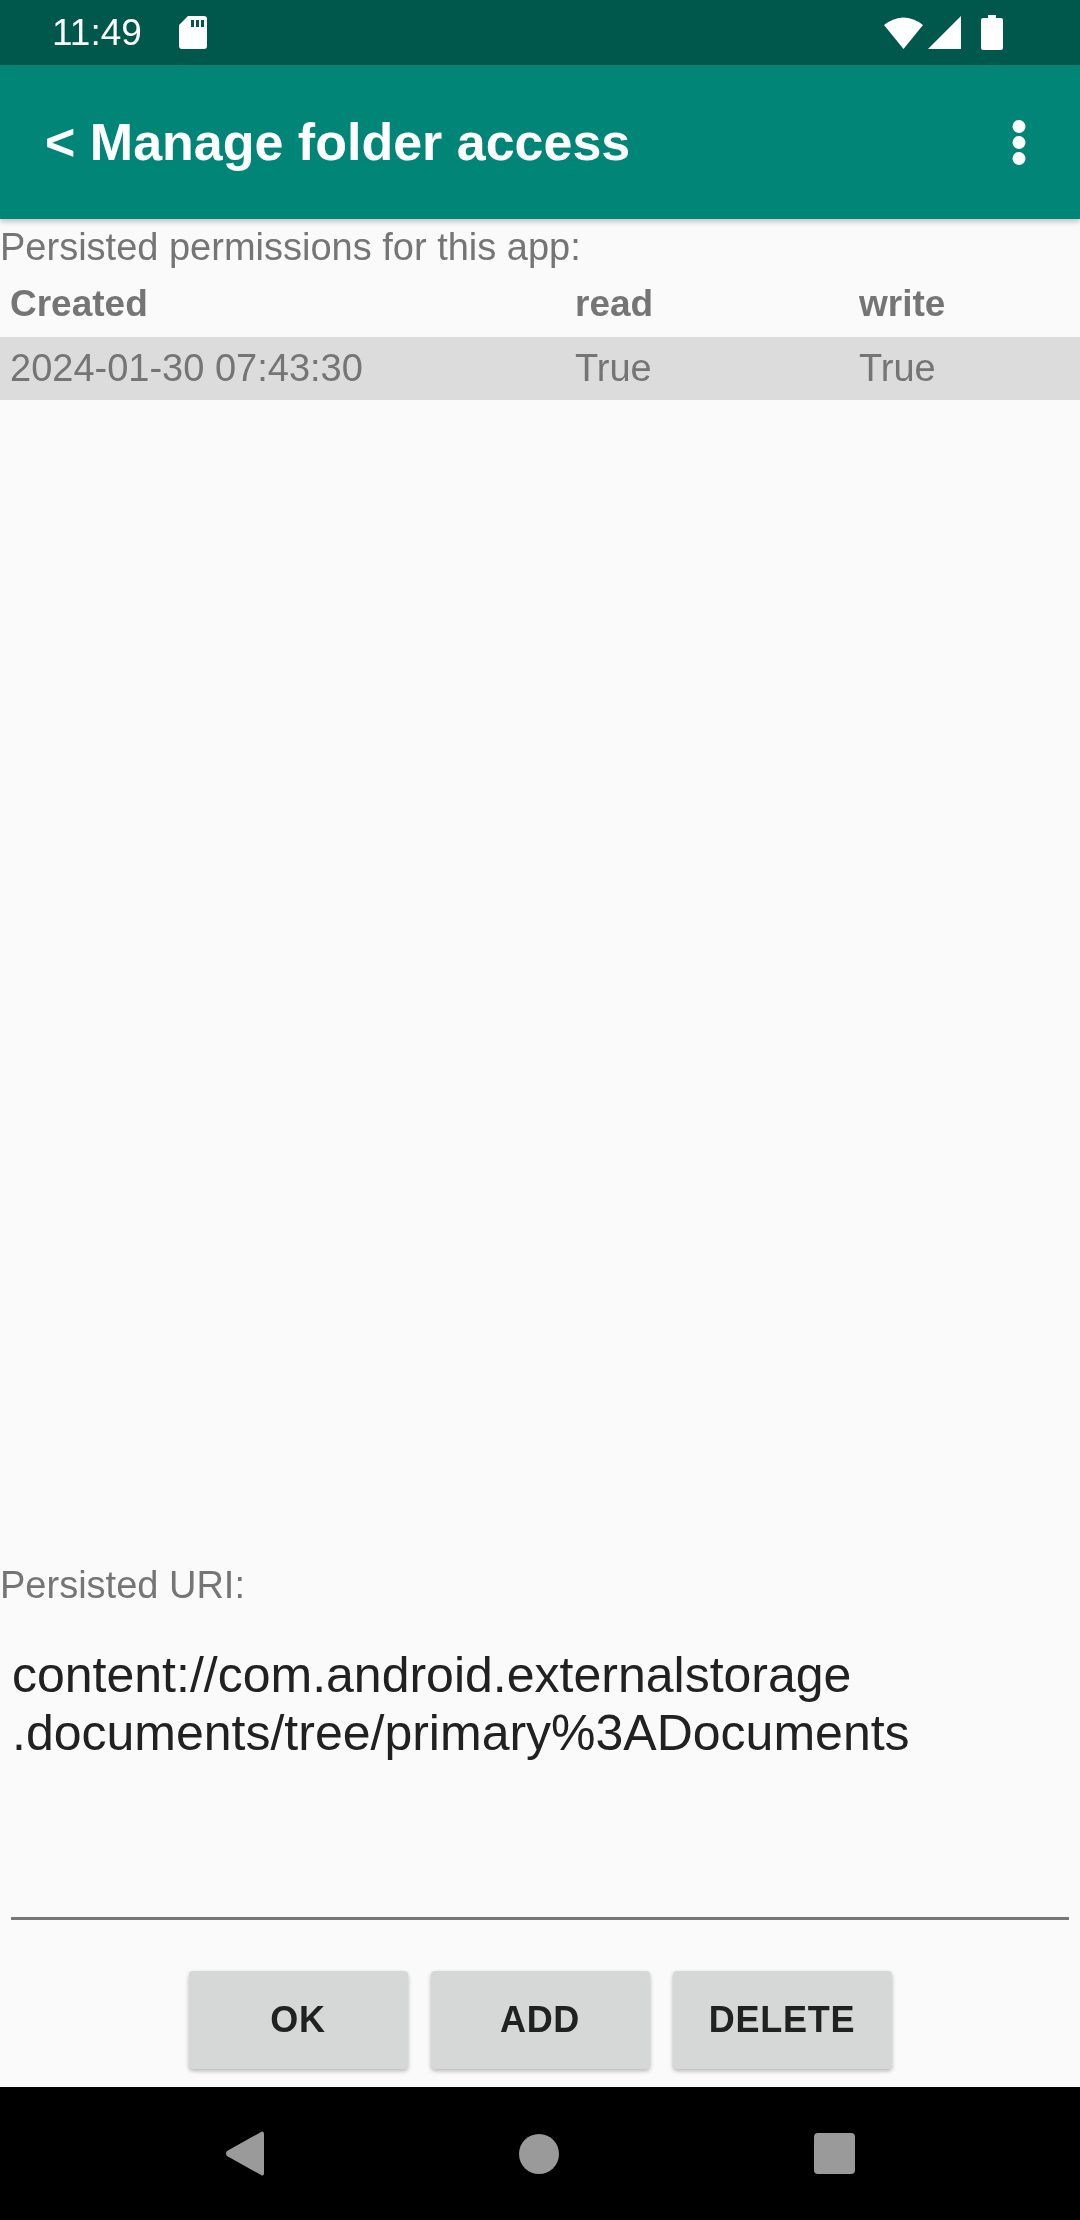 The image size is (1080, 2220). I want to click on column-header: Created, so click(78, 304).